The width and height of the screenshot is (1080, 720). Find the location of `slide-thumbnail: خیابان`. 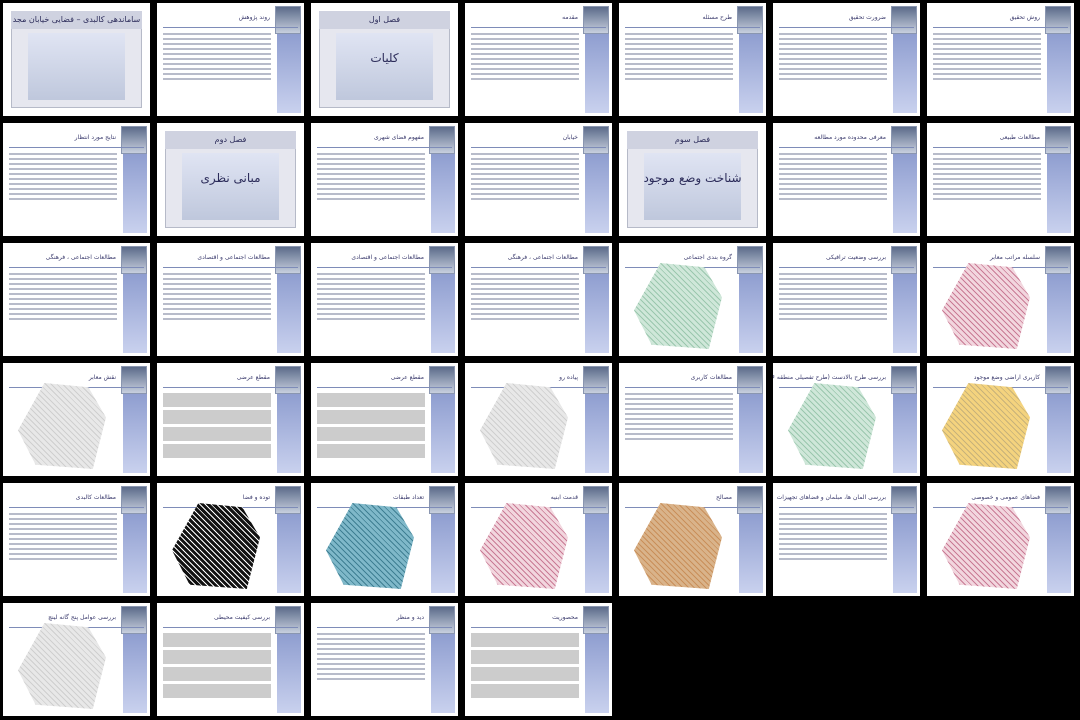

slide-thumbnail: خیابان is located at coordinates (538, 179).